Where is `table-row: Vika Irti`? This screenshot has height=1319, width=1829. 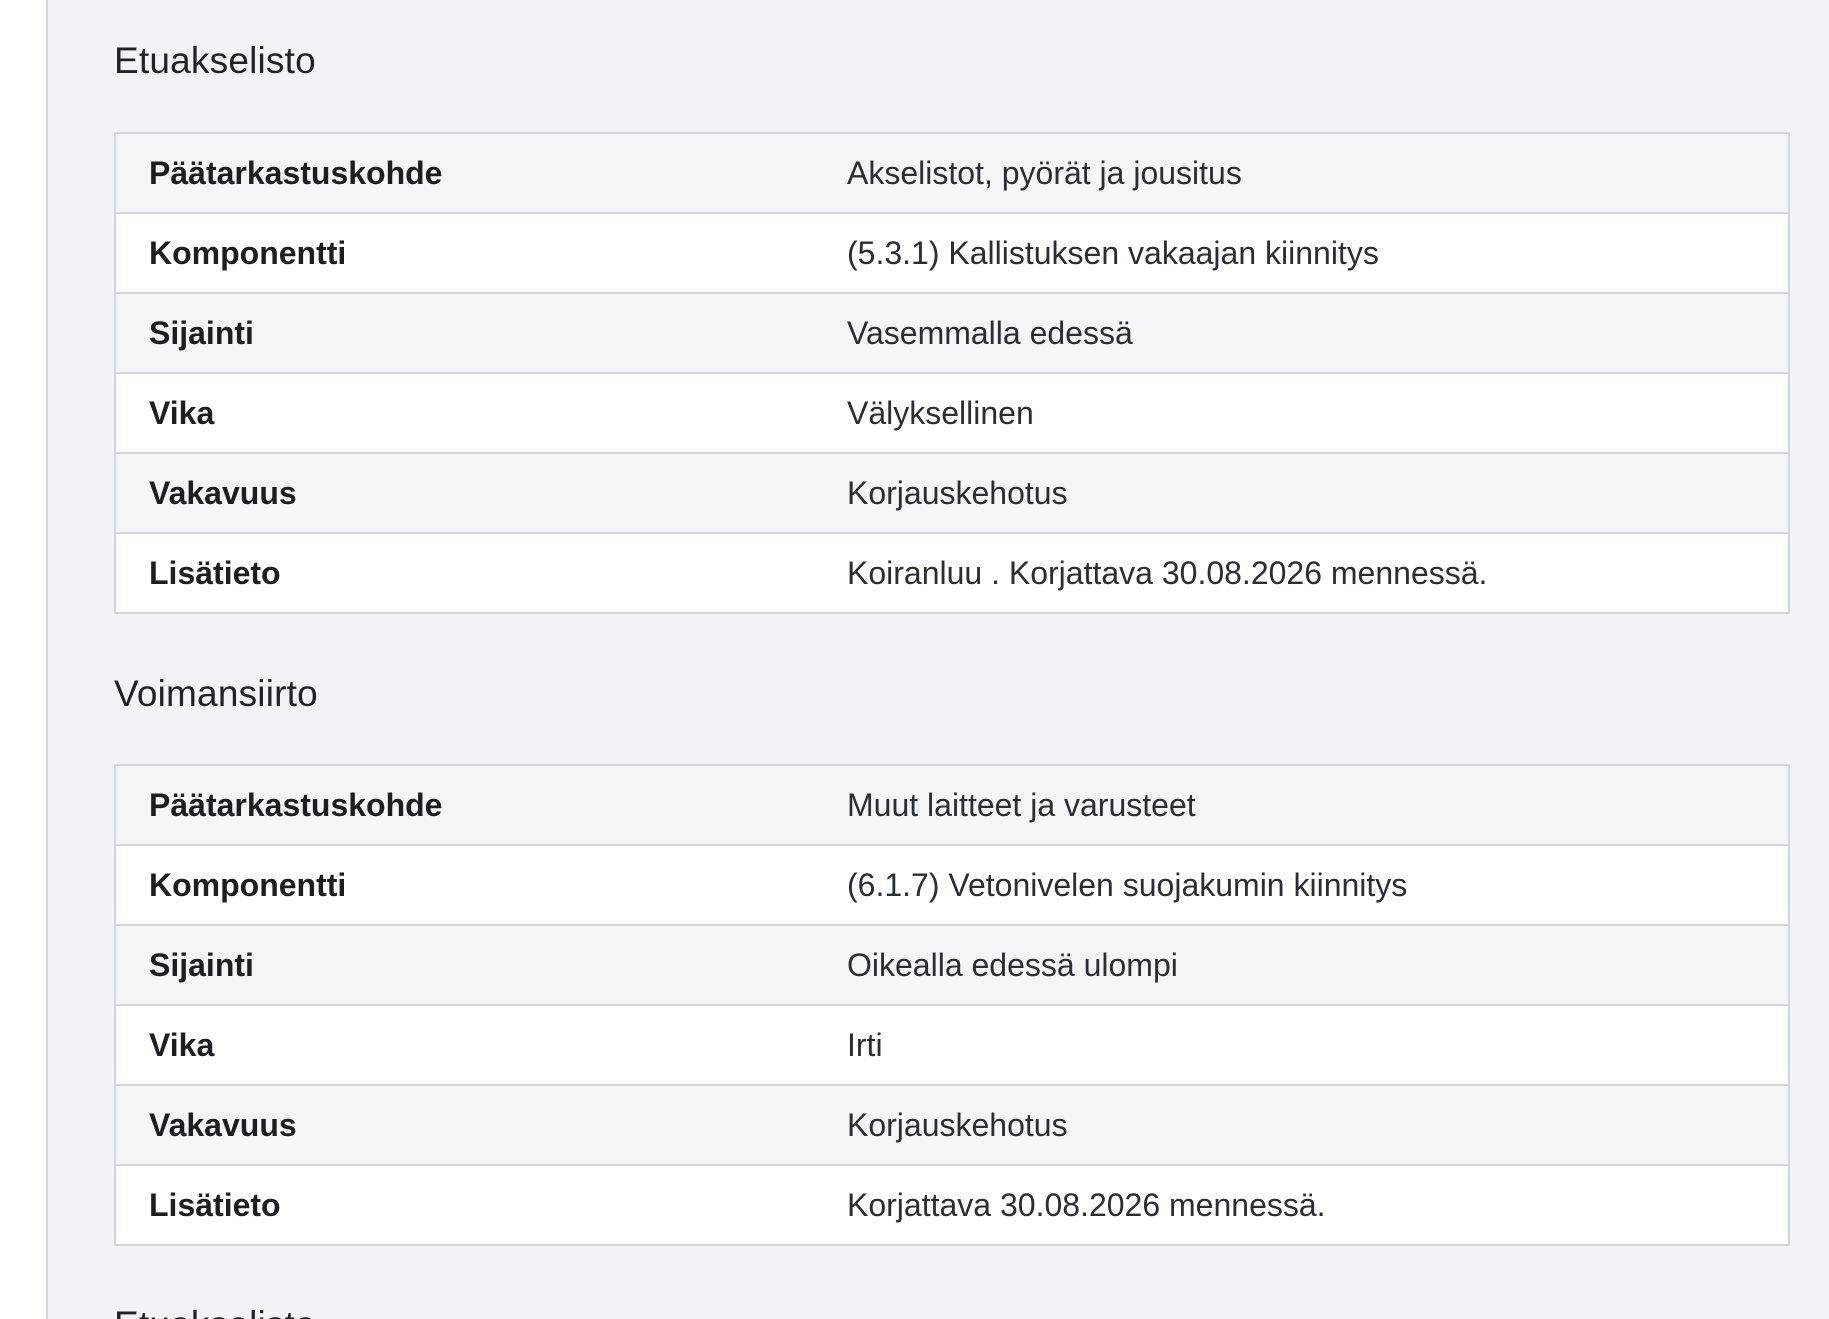
table-row: Vika Irti is located at coordinates (952, 1045).